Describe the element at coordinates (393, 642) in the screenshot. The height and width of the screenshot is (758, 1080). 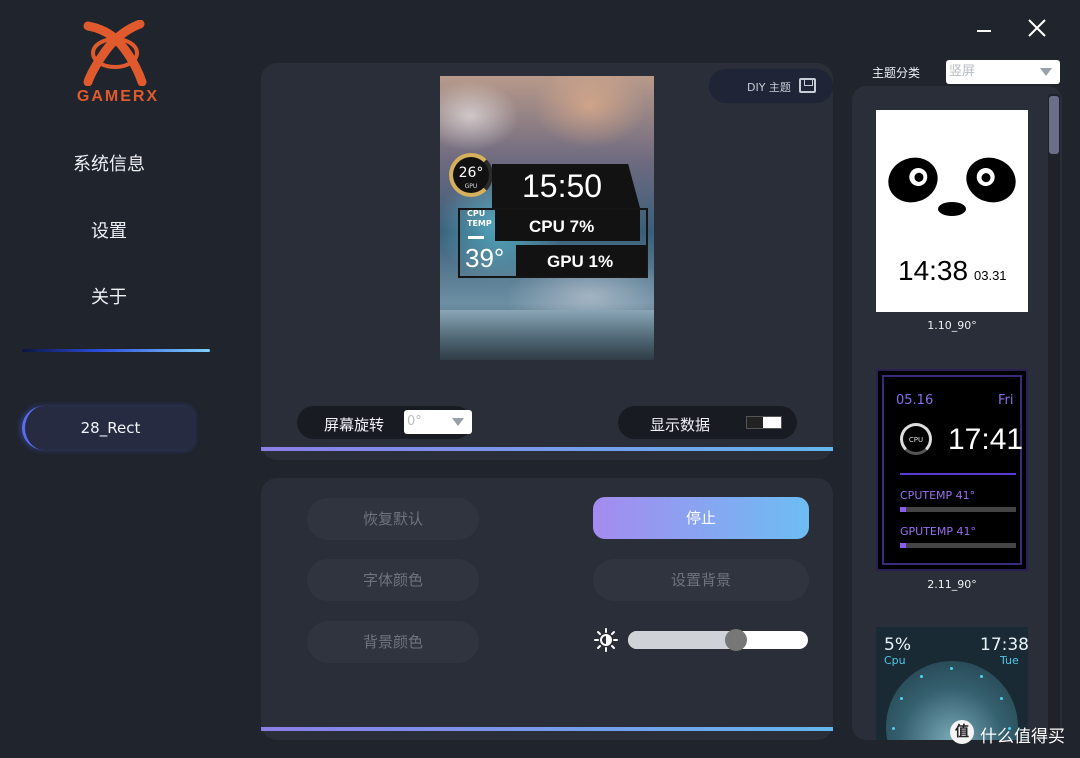
I see `background-color-button: 背景颜色` at that location.